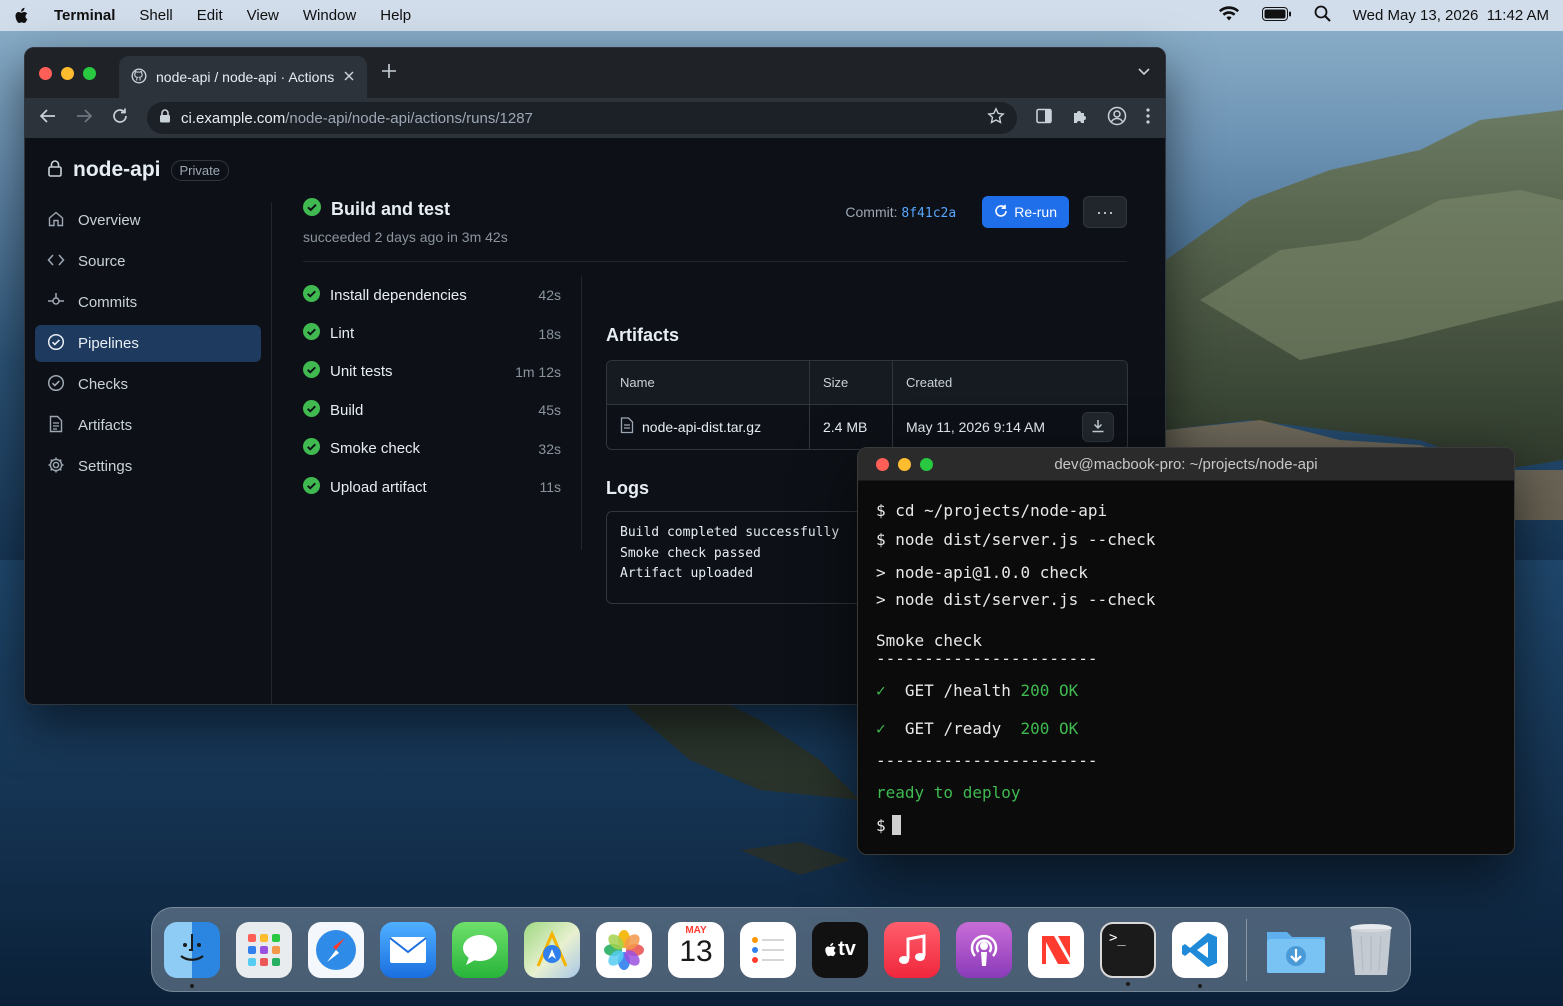  What do you see at coordinates (627, 488) in the screenshot?
I see `logs-heading: Logs` at bounding box center [627, 488].